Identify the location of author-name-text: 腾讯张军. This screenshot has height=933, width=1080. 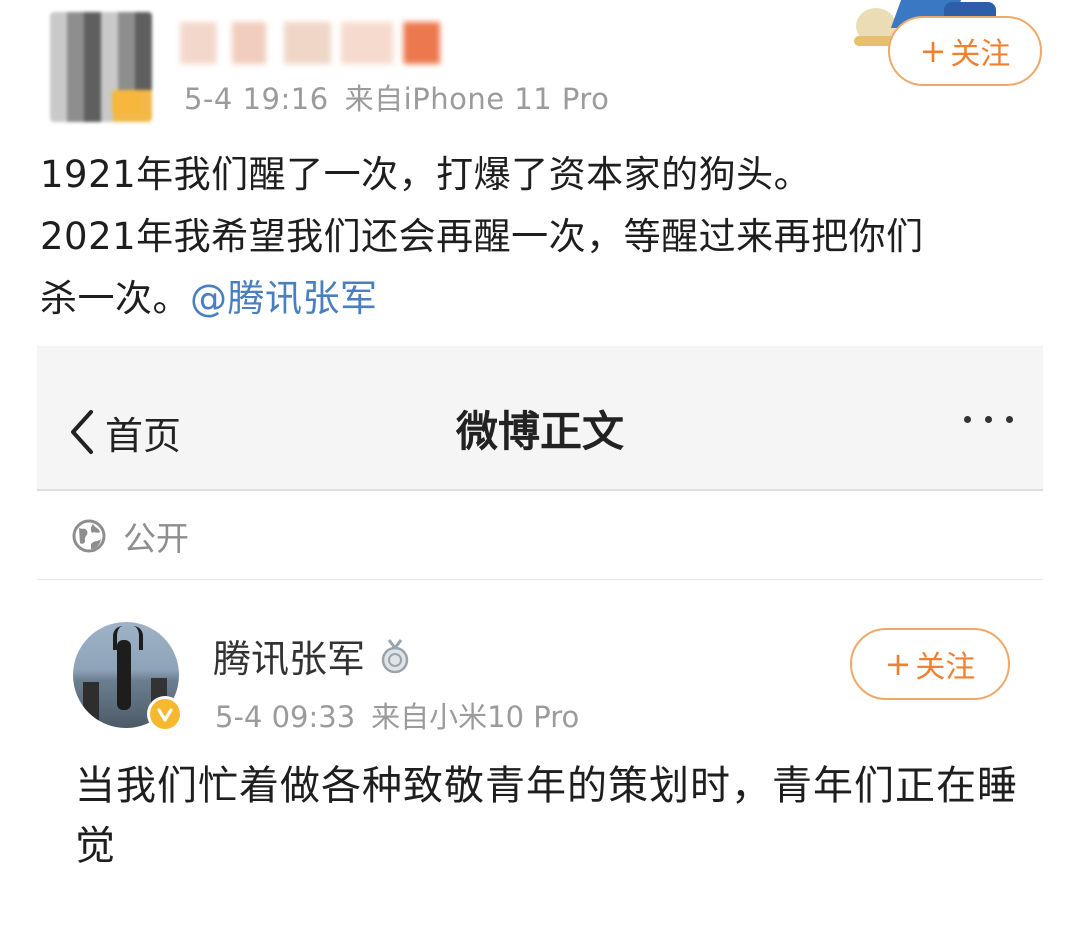
(289, 659).